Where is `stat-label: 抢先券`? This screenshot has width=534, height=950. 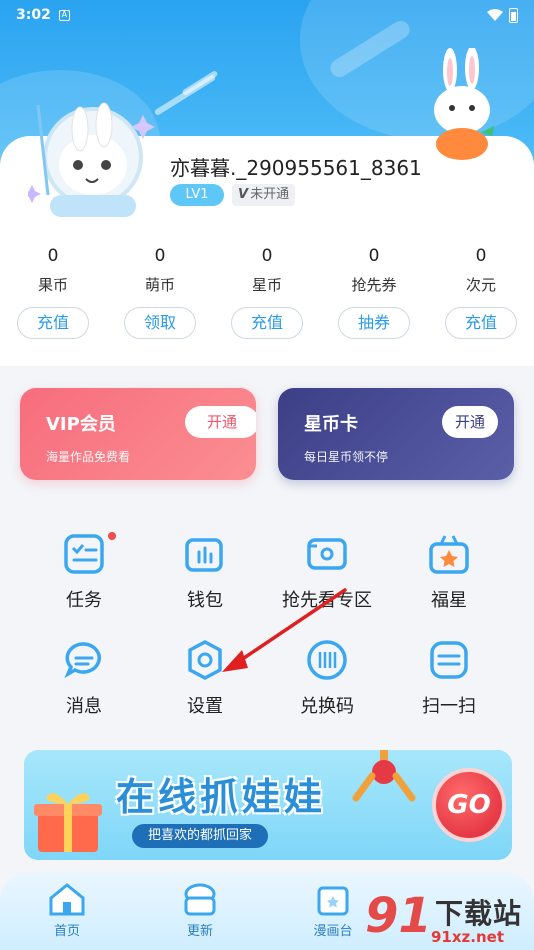
stat-label: 抢先券 is located at coordinates (374, 285).